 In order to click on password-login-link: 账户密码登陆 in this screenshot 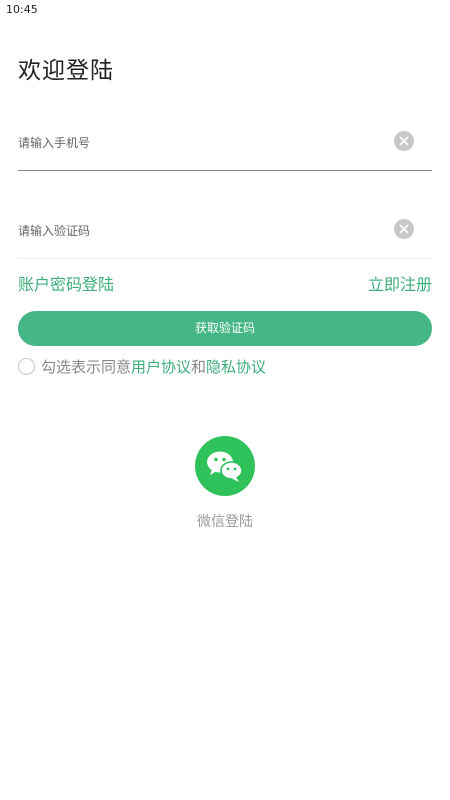, I will do `click(66, 285)`.